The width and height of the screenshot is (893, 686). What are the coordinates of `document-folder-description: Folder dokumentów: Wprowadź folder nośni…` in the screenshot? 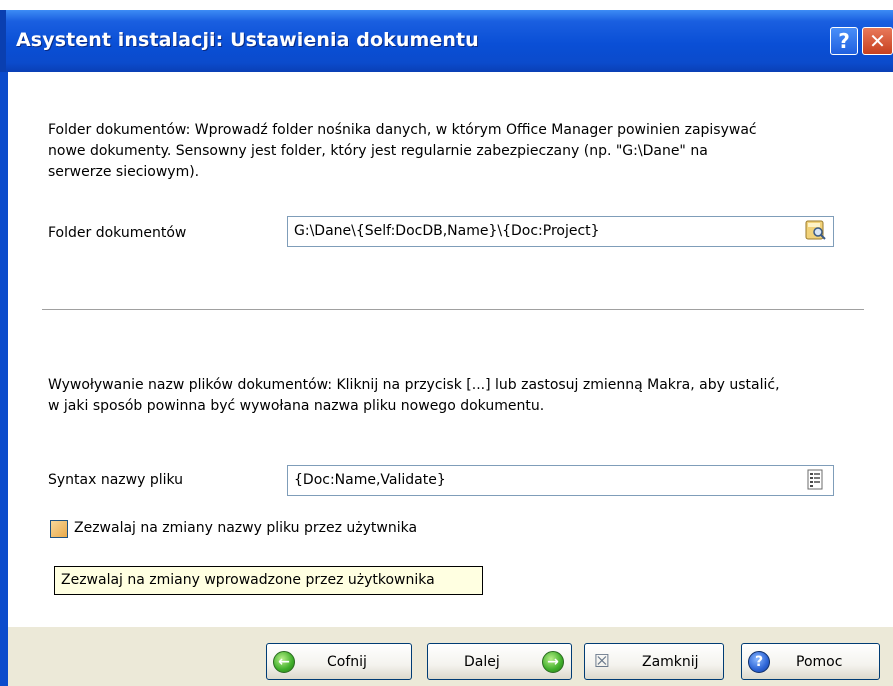 It's located at (463, 151).